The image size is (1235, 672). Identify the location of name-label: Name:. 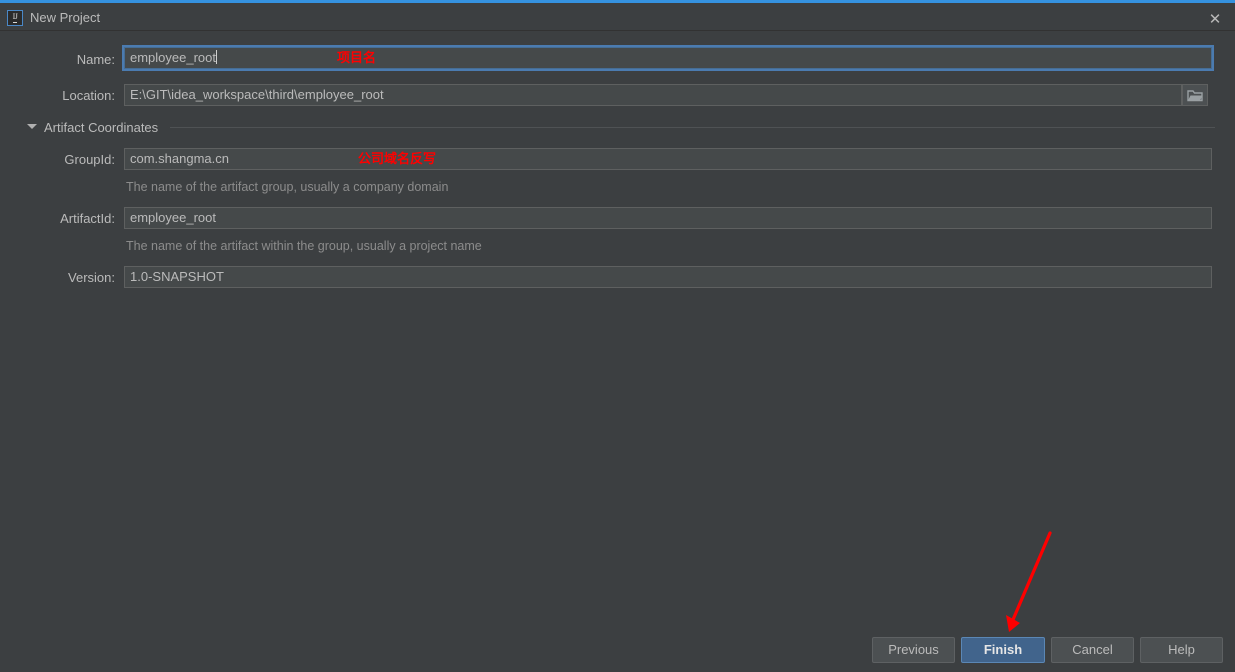
(95, 59).